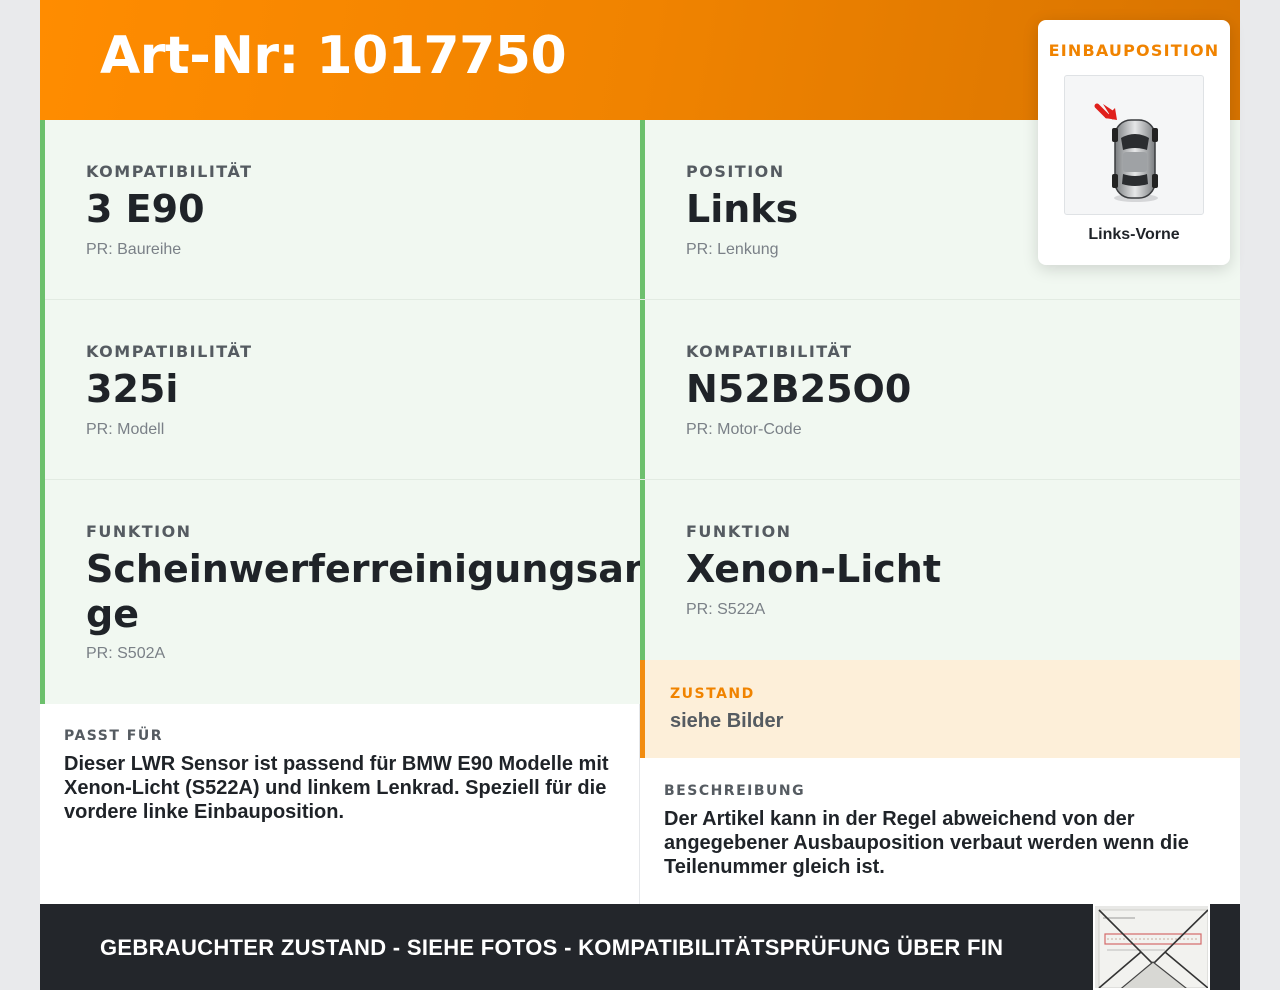 This screenshot has width=1280, height=990. I want to click on einbauposition-label: EINBAUPOSITION, so click(1134, 50).